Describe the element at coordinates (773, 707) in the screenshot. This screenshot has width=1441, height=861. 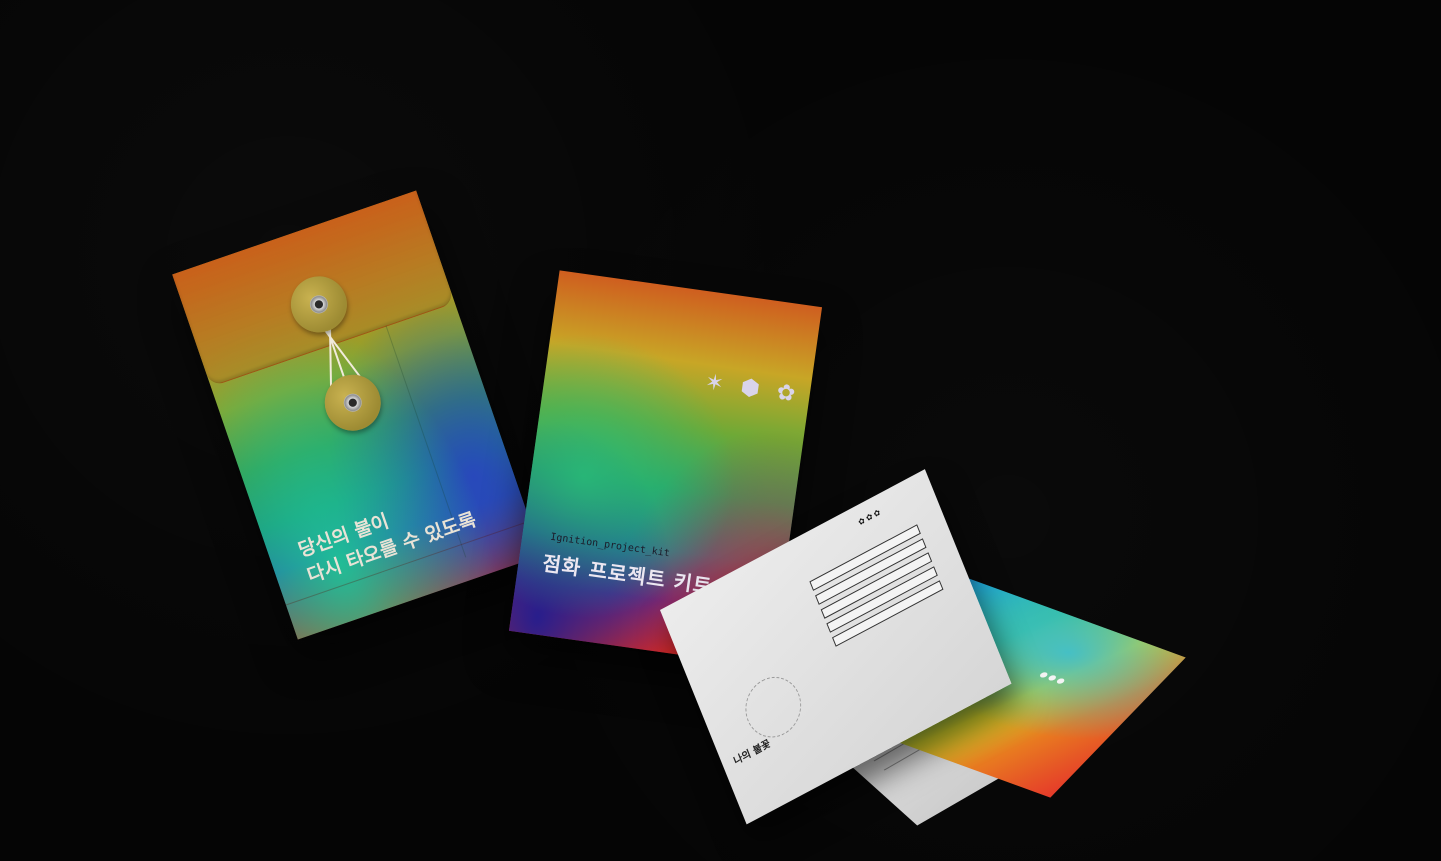
I see `dashed-circle-stamp` at that location.